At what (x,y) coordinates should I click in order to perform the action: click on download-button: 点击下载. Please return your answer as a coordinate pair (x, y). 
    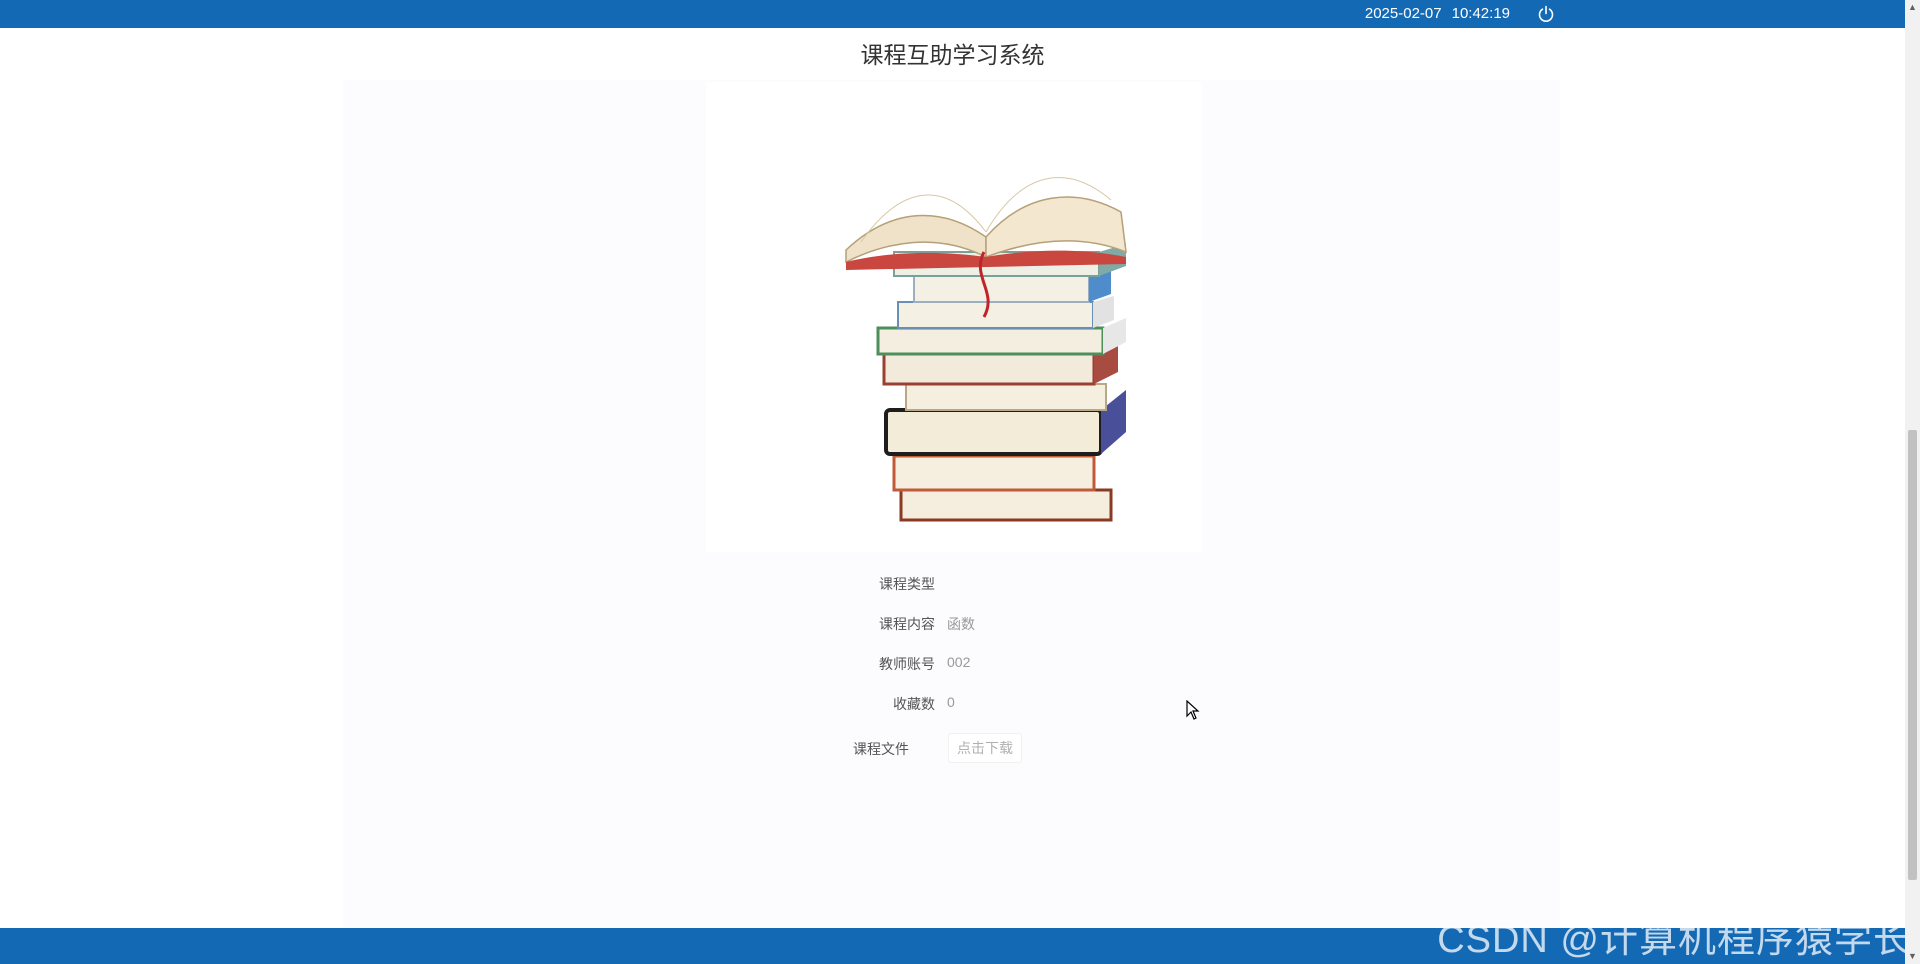
    Looking at the image, I should click on (985, 748).